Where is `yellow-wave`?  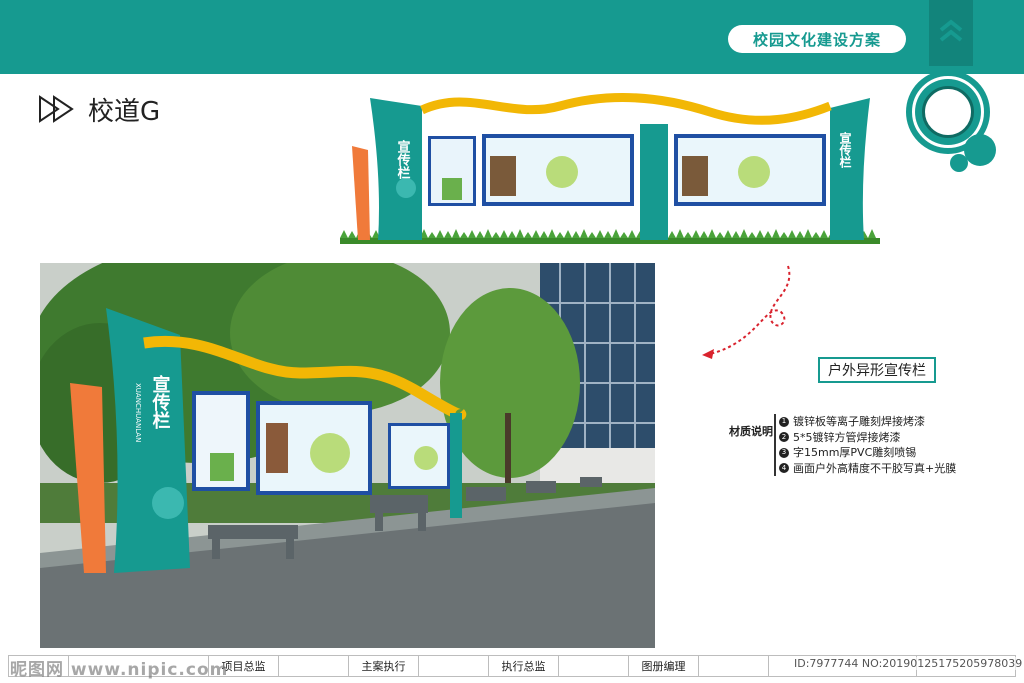
yellow-wave is located at coordinates (626, 108).